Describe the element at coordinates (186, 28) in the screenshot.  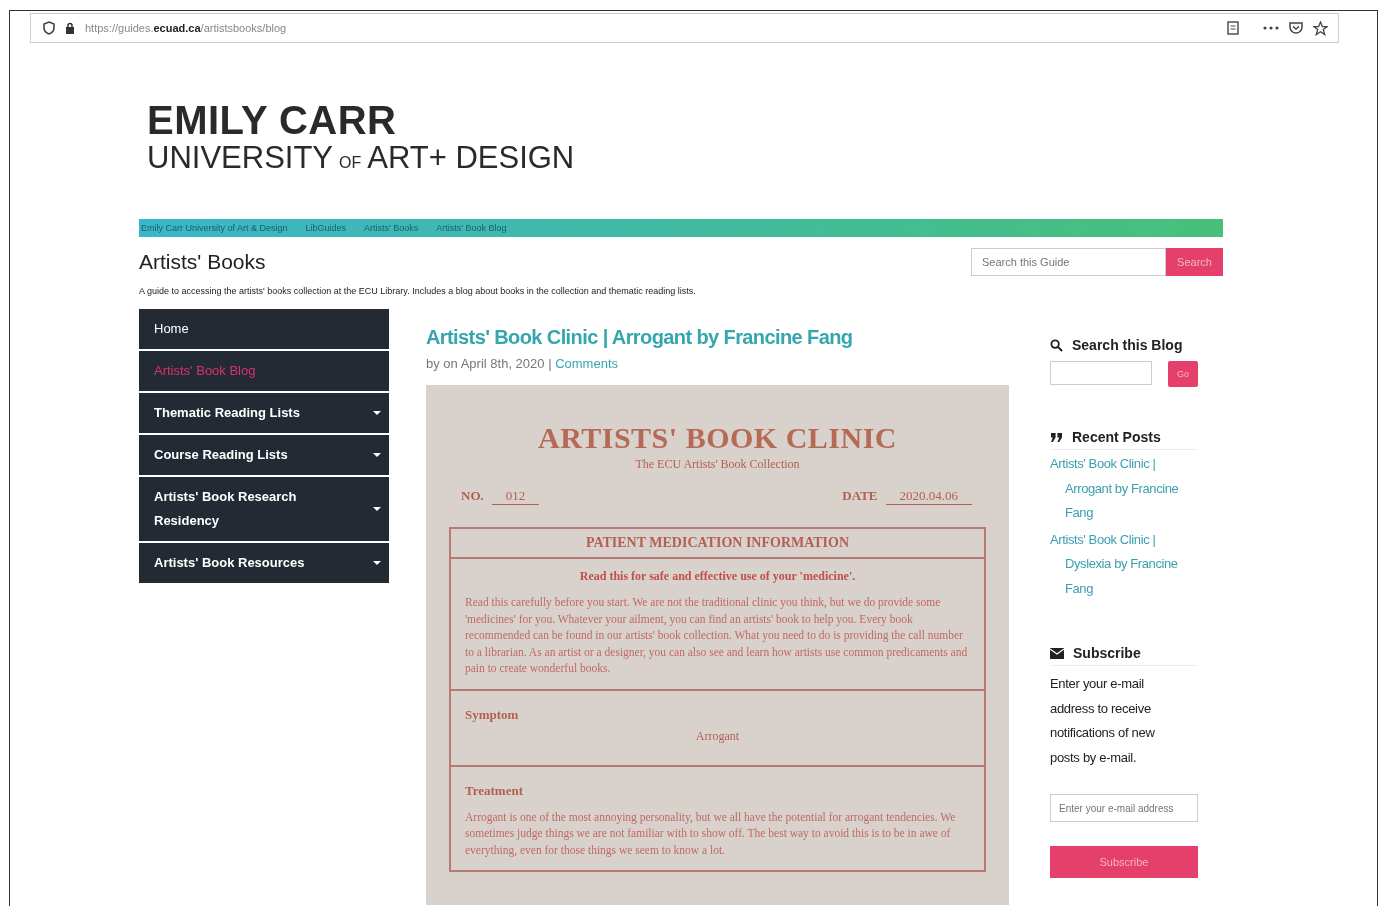
I see `url-text: https://guides.ecuad.ca/artistsbooks/blog` at that location.